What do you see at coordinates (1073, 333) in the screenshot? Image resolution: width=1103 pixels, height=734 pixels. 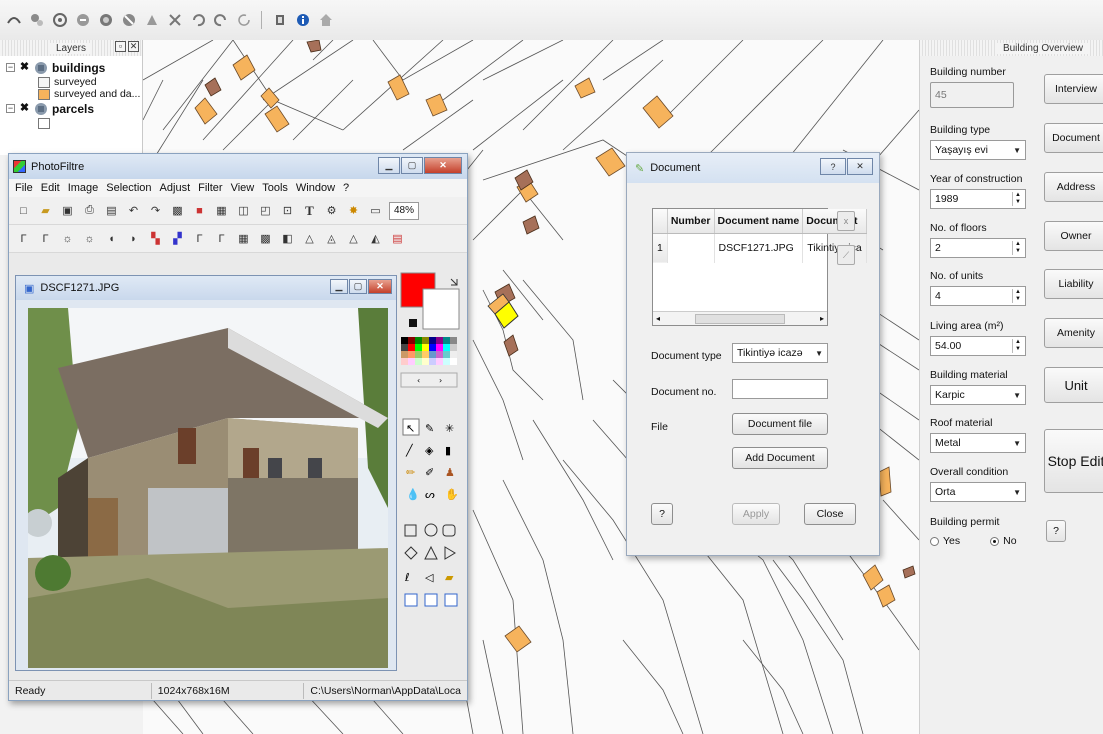 I see `amenity-button: Amenity` at bounding box center [1073, 333].